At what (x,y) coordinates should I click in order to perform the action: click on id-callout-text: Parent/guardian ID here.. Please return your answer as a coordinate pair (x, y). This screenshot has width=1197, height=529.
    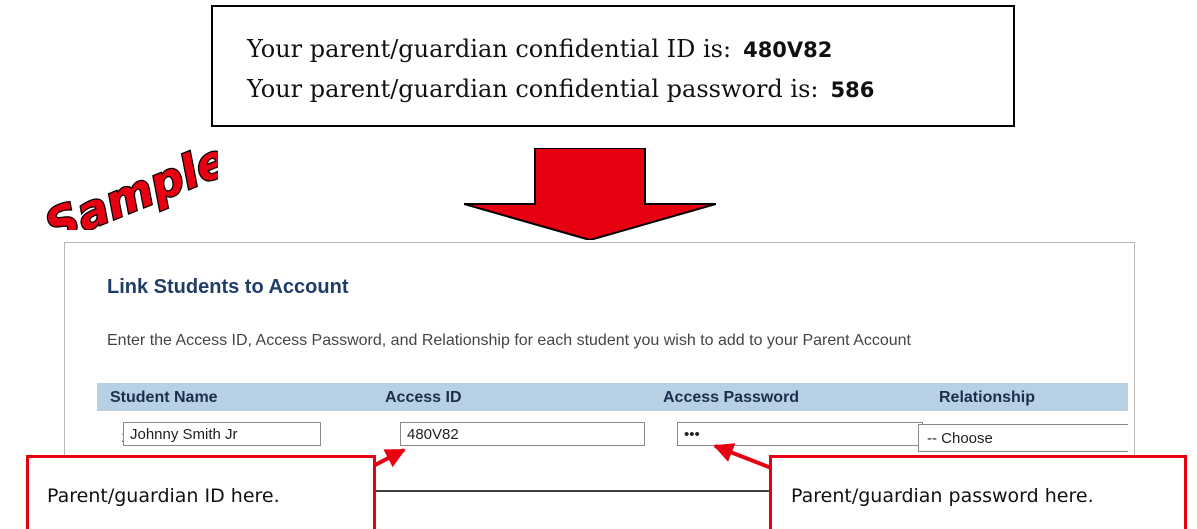
    Looking at the image, I should click on (163, 496).